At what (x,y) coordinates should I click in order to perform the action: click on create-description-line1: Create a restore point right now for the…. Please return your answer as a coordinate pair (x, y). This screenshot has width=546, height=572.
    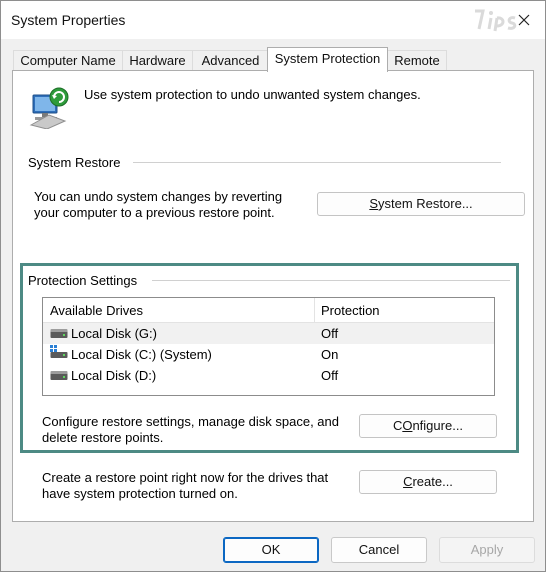
    Looking at the image, I should click on (185, 477).